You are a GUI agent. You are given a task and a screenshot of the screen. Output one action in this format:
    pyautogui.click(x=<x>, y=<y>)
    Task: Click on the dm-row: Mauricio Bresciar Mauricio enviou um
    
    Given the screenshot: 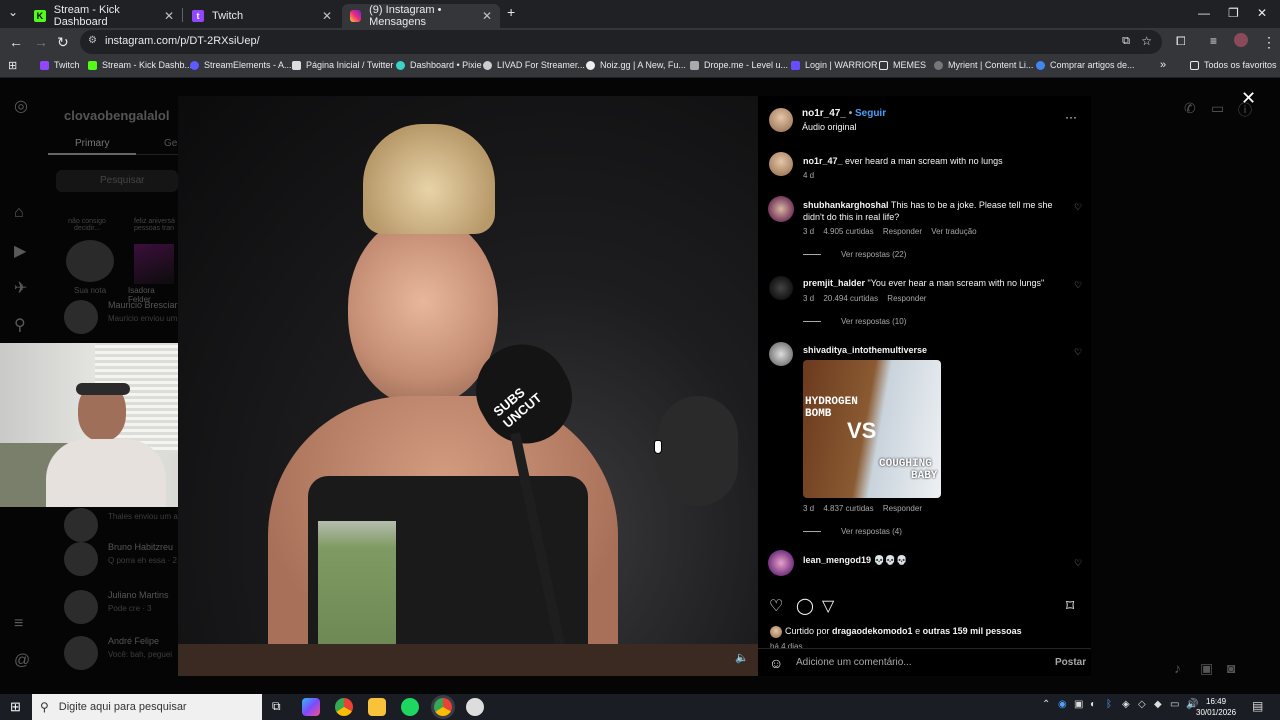 What is the action you would take?
    pyautogui.click(x=121, y=317)
    